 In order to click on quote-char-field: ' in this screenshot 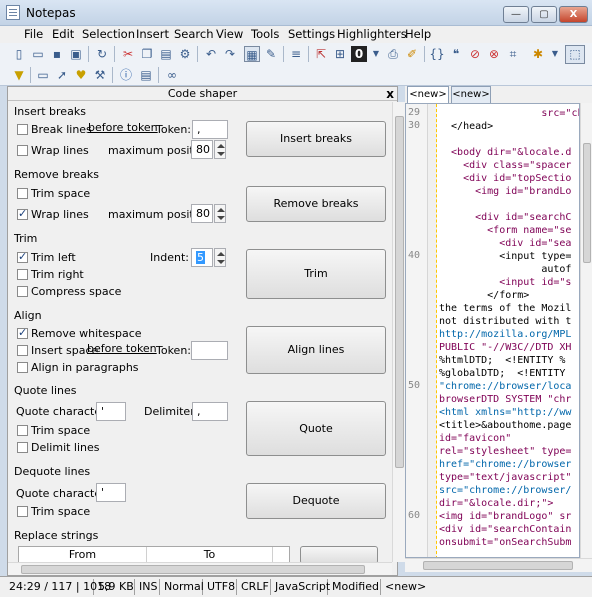, I will do `click(111, 411)`.